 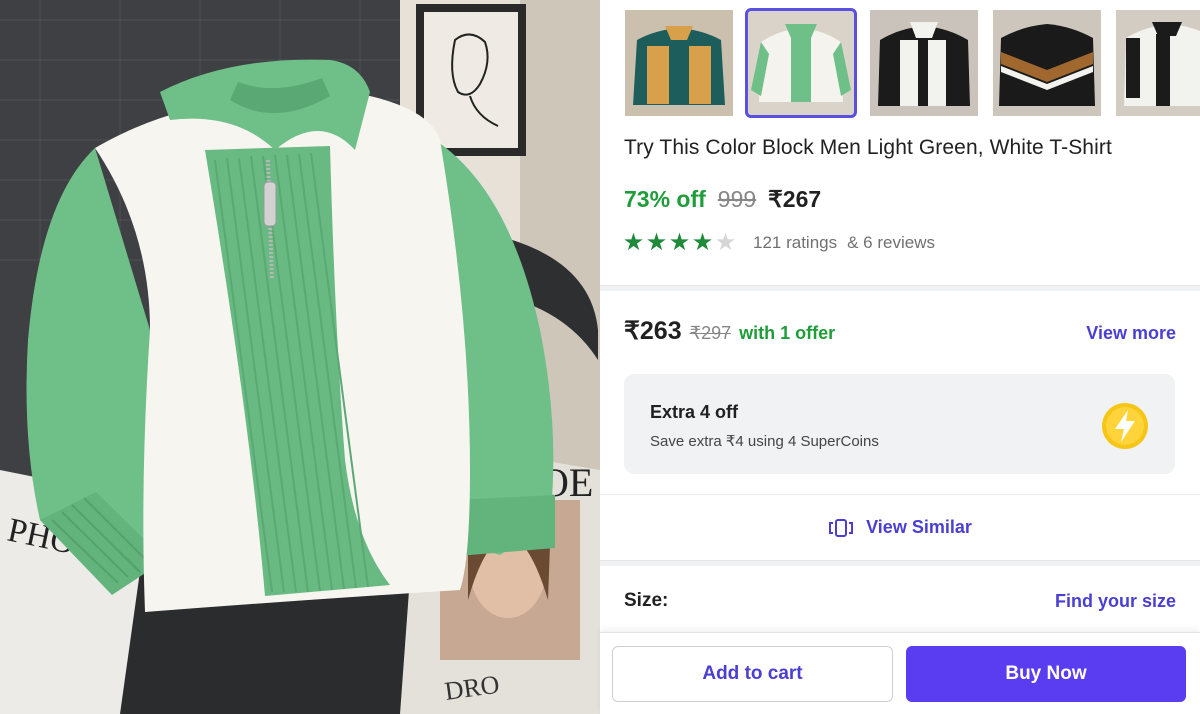 I want to click on star-rating: ★ ★ ★ ★ ★, so click(x=679, y=243).